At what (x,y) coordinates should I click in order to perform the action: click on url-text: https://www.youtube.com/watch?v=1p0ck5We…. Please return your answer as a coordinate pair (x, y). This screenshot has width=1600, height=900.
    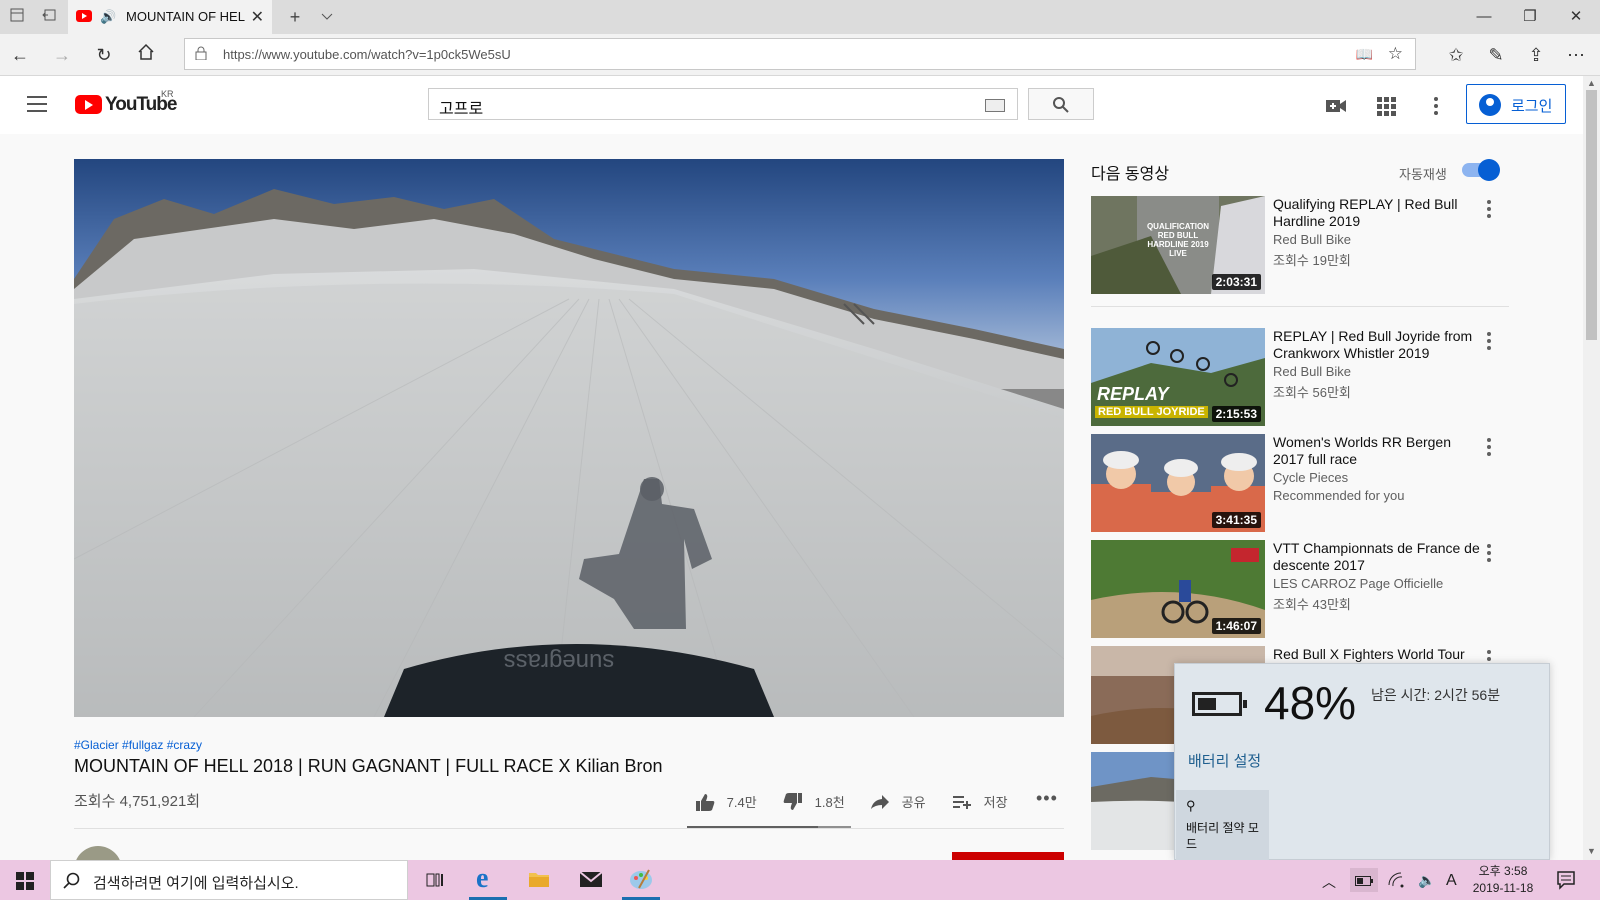
    Looking at the image, I should click on (367, 54).